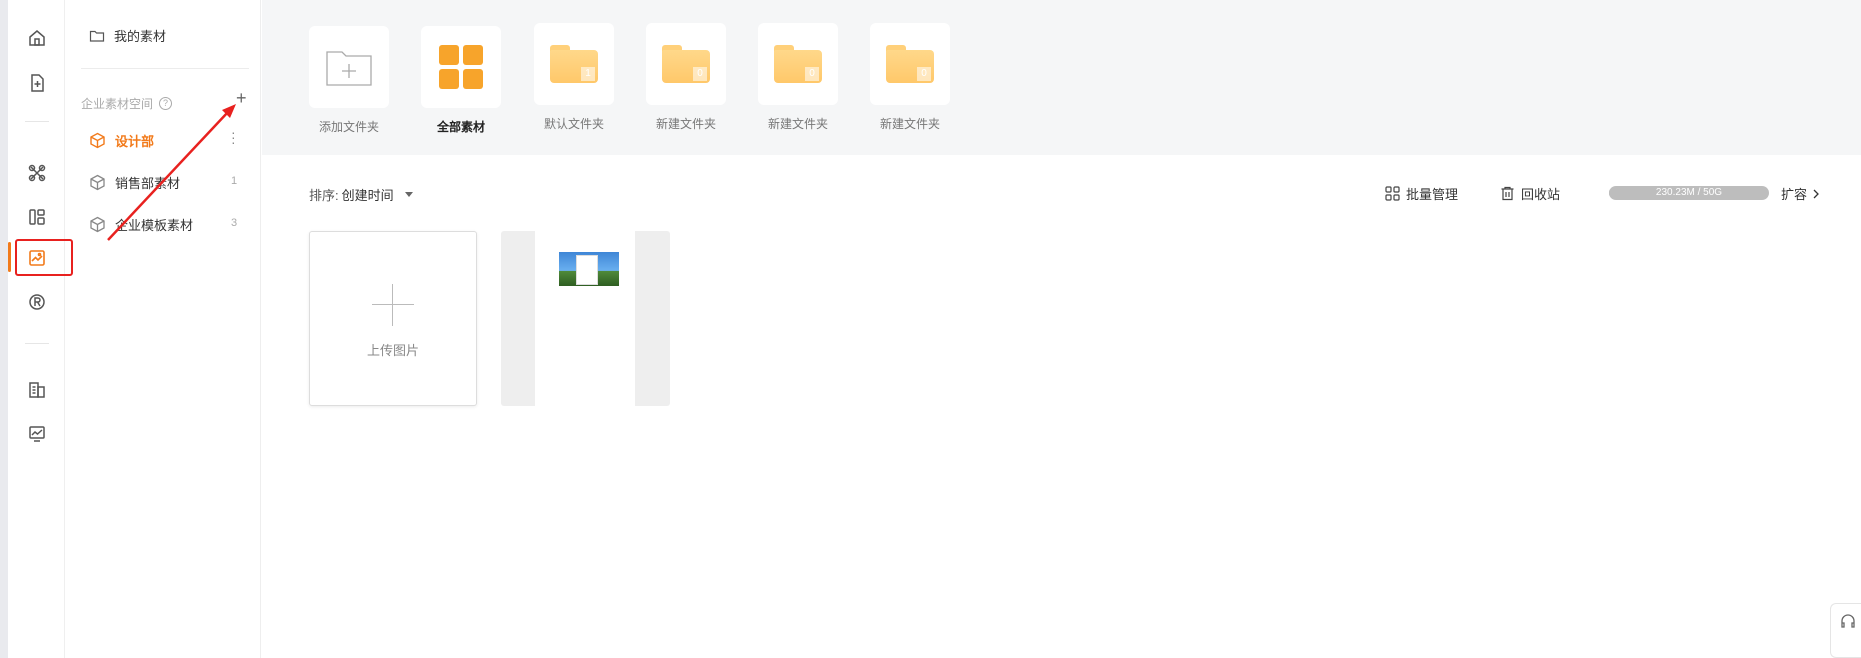 The width and height of the screenshot is (1861, 658). I want to click on my-materials-label: 我的素材, so click(140, 36).